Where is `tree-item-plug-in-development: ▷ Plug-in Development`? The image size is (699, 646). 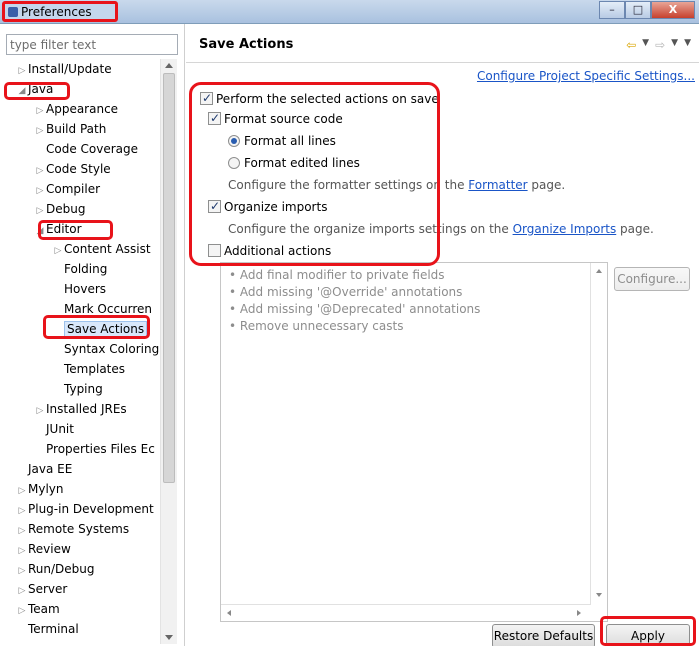 tree-item-plug-in-development: ▷ Plug-in Development is located at coordinates (85, 509).